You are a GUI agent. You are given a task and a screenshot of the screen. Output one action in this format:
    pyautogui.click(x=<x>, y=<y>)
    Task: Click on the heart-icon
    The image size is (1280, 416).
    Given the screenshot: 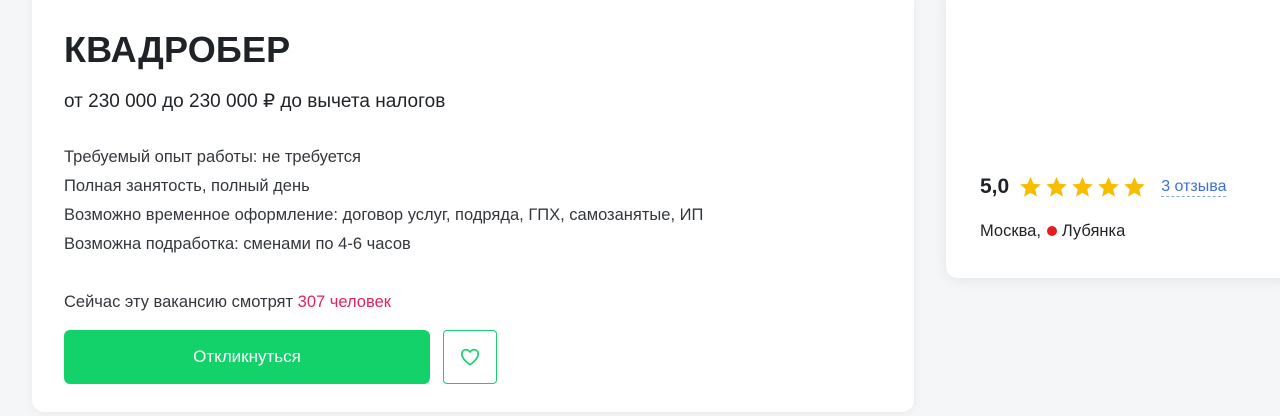 What is the action you would take?
    pyautogui.click(x=470, y=357)
    